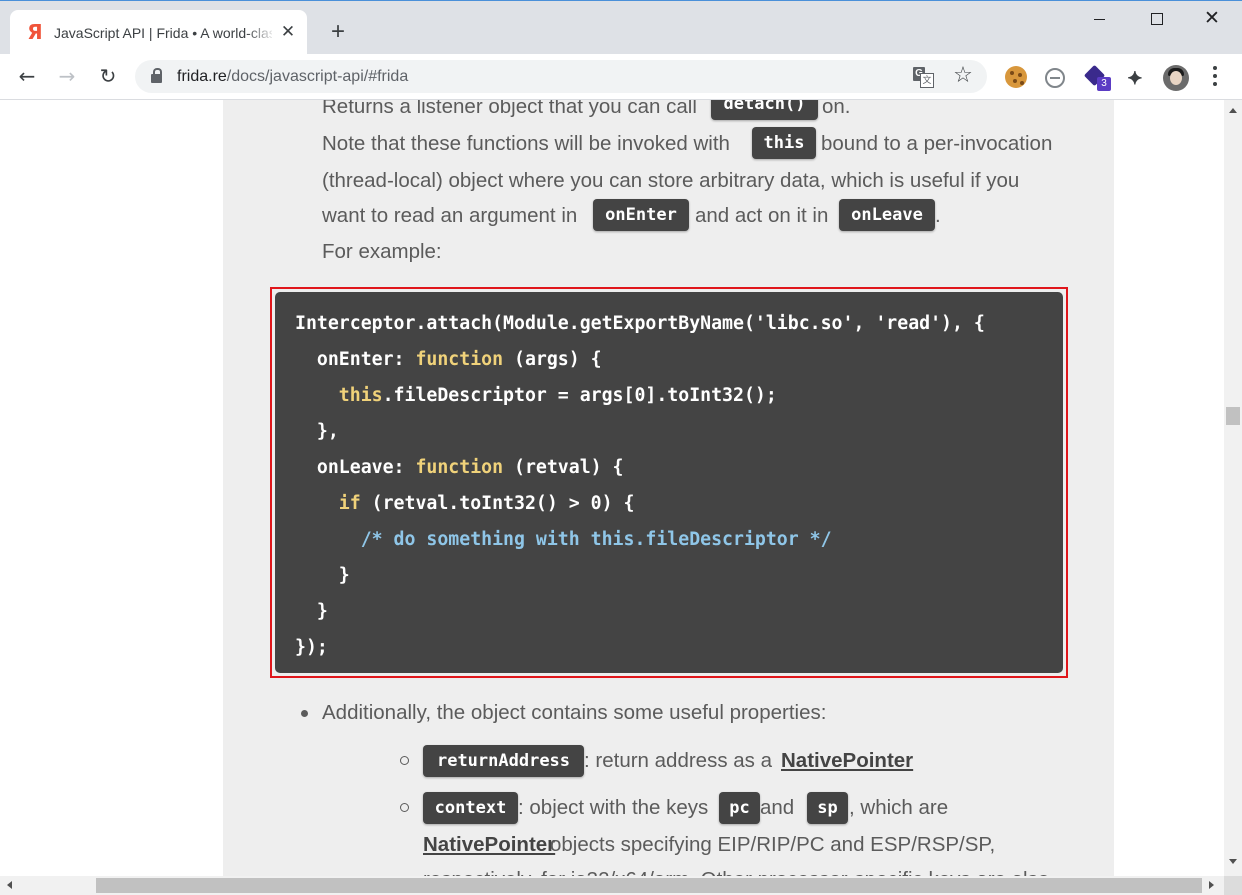 This screenshot has height=895, width=1242. Describe the element at coordinates (938, 215) in the screenshot. I see `text-fragment: .` at that location.